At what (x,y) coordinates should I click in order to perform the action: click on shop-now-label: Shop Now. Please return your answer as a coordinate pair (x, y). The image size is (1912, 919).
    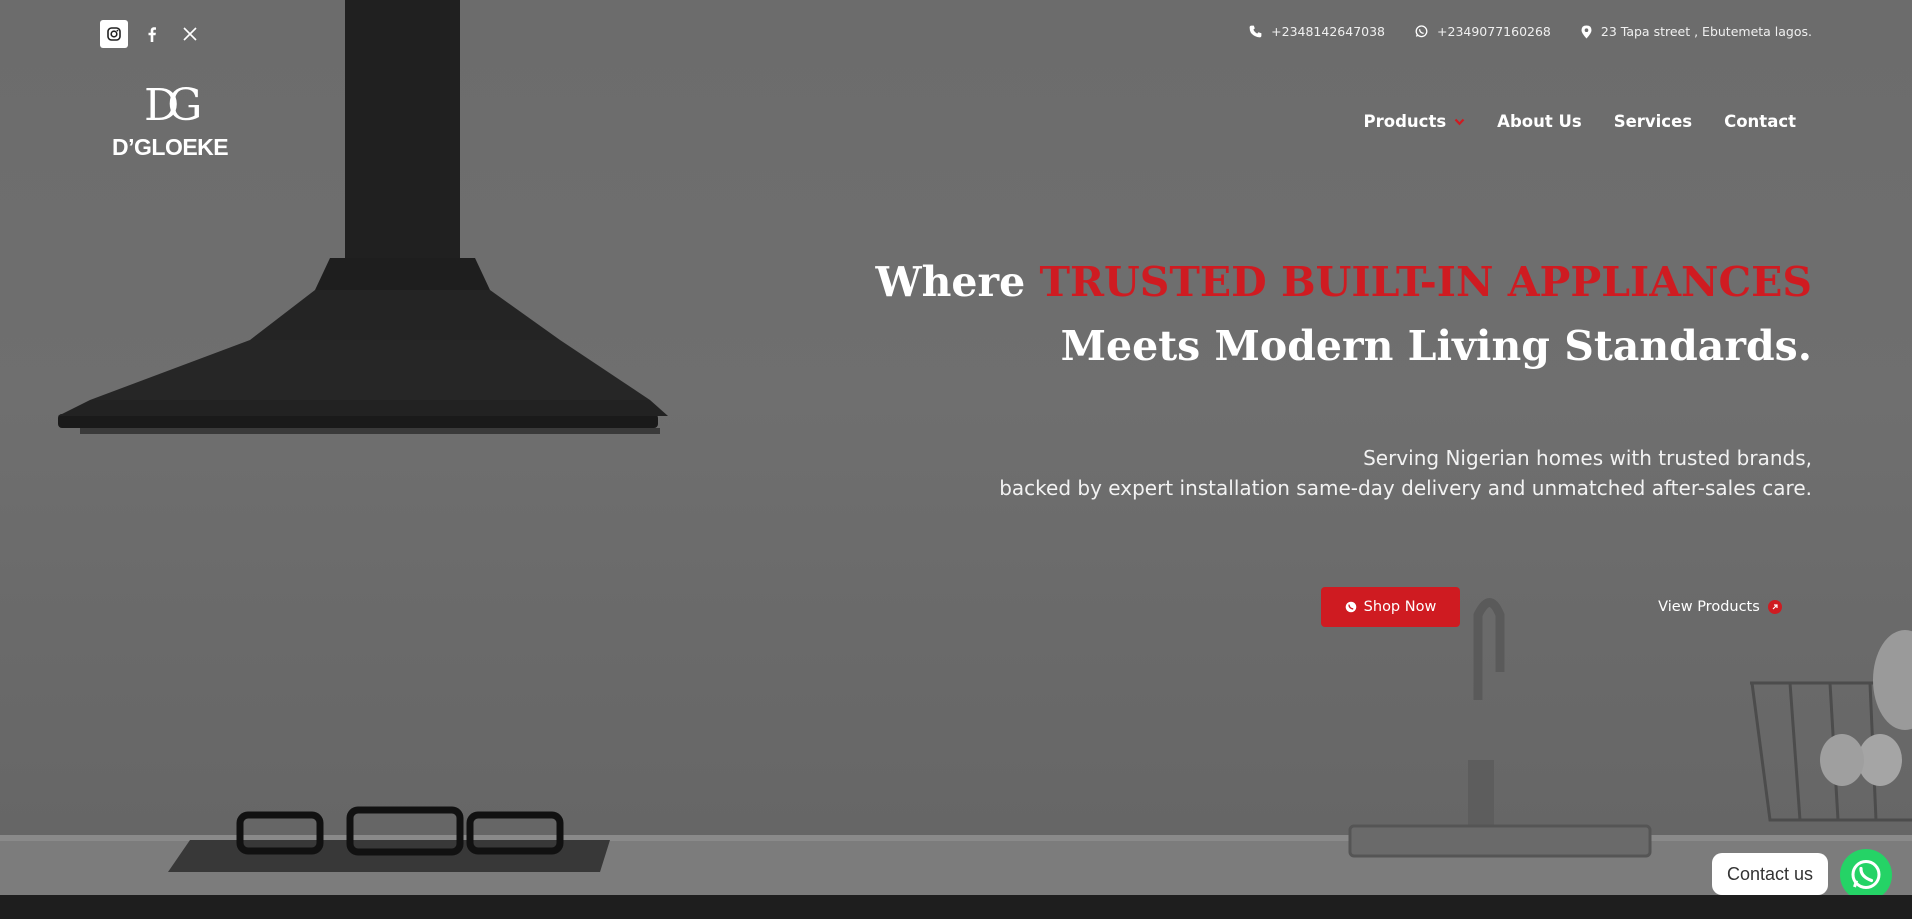
    Looking at the image, I should click on (1400, 607).